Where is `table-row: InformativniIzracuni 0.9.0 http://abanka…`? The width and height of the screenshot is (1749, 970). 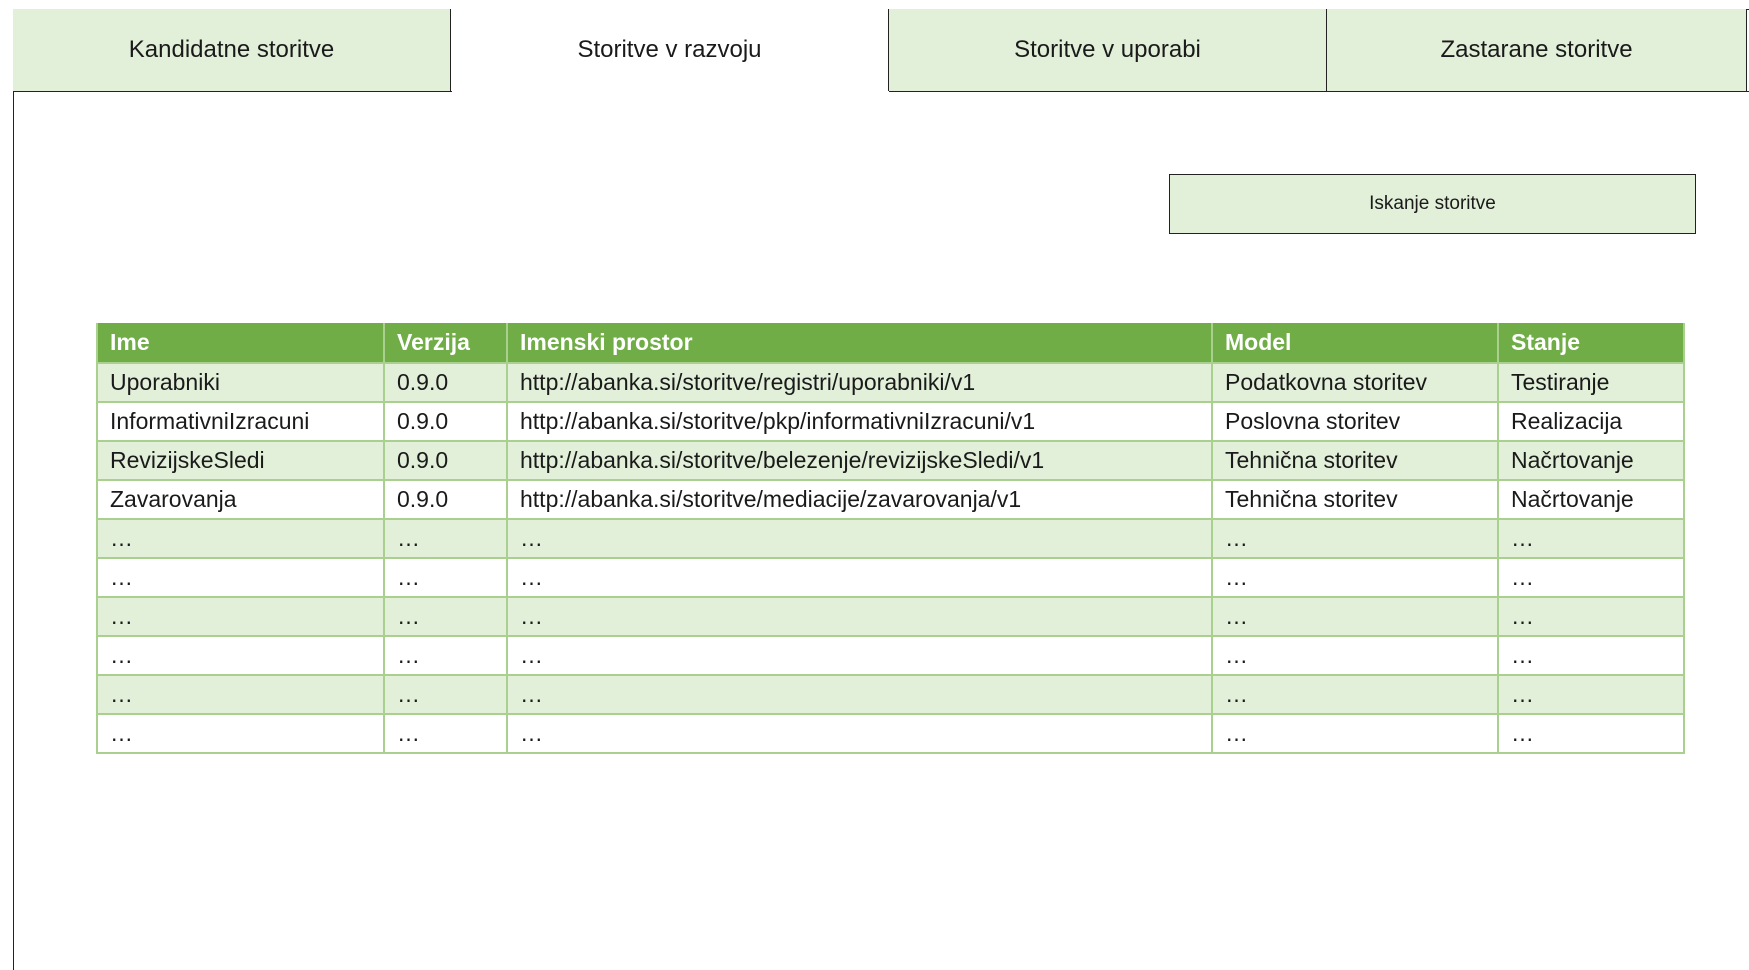
table-row: InformativniIzracuni 0.9.0 http://abanka… is located at coordinates (890, 421).